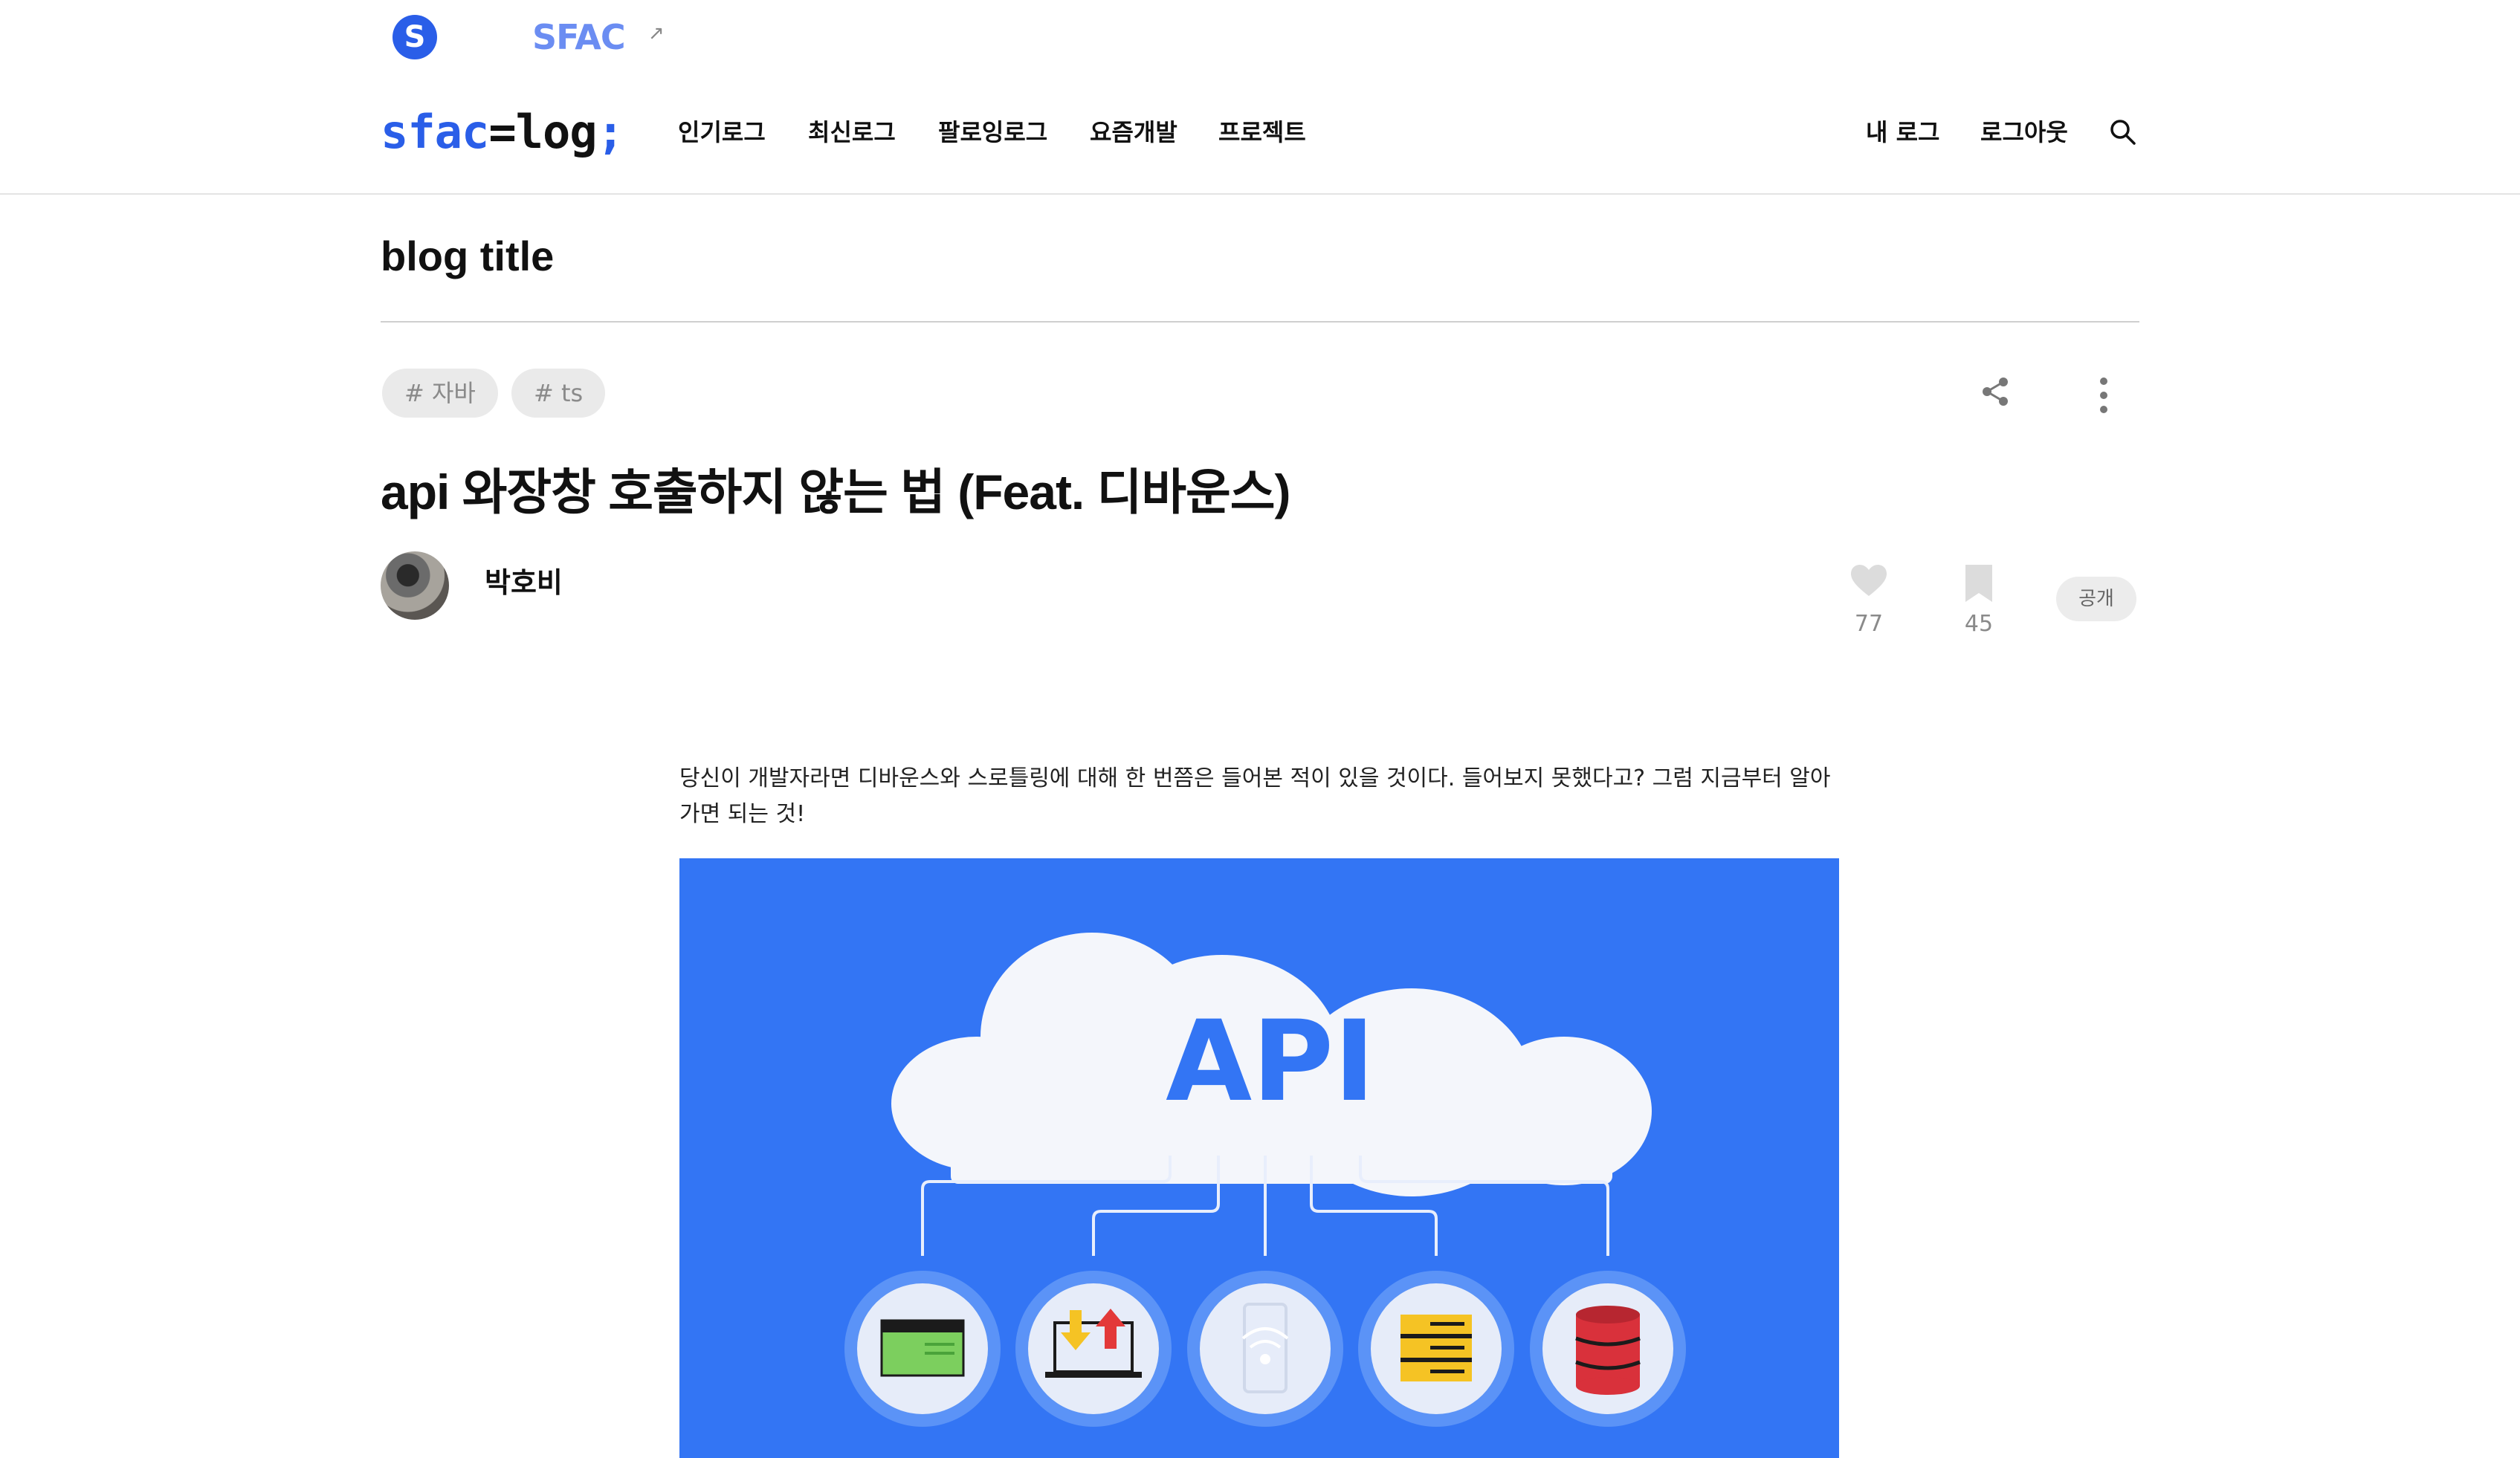 The width and height of the screenshot is (2520, 1458). I want to click on tag-java: # 자바, so click(440, 393).